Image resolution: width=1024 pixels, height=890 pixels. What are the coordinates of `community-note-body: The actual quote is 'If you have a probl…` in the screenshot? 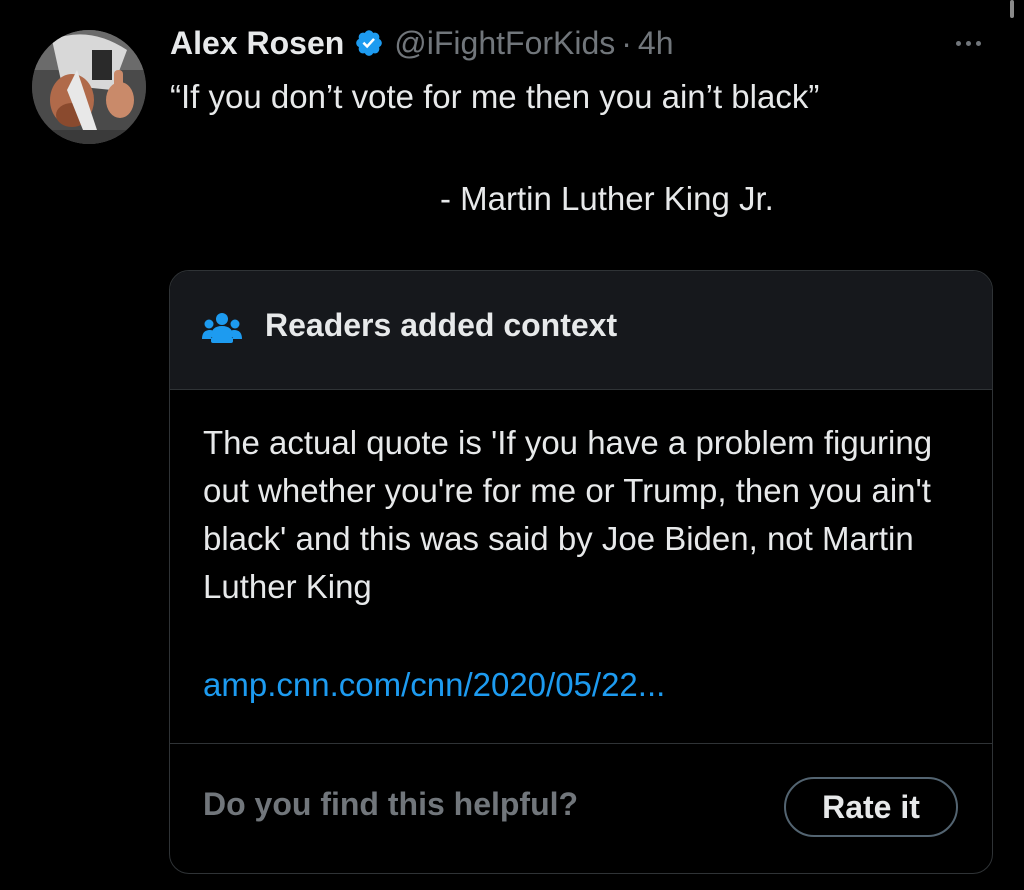 It's located at (568, 514).